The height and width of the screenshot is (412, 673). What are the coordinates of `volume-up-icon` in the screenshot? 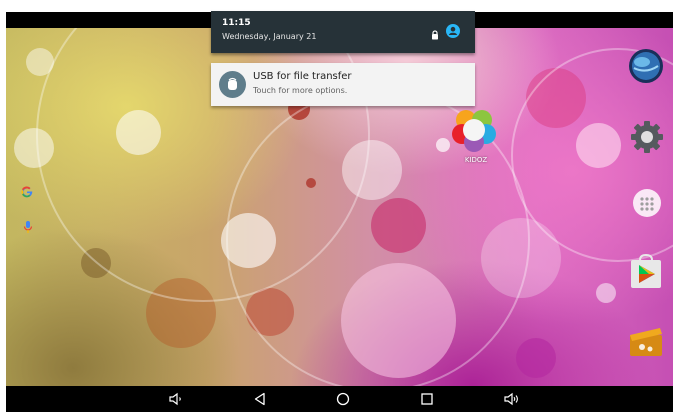 It's located at (511, 399).